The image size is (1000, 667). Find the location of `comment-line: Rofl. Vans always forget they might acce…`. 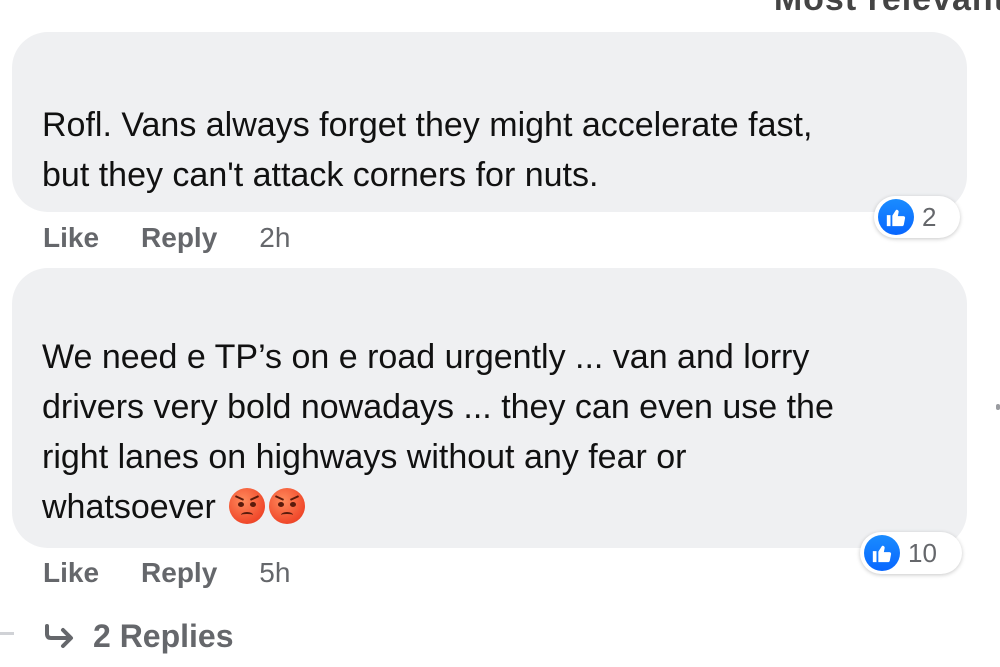

comment-line: Rofl. Vans always forget they might acce… is located at coordinates (427, 125).